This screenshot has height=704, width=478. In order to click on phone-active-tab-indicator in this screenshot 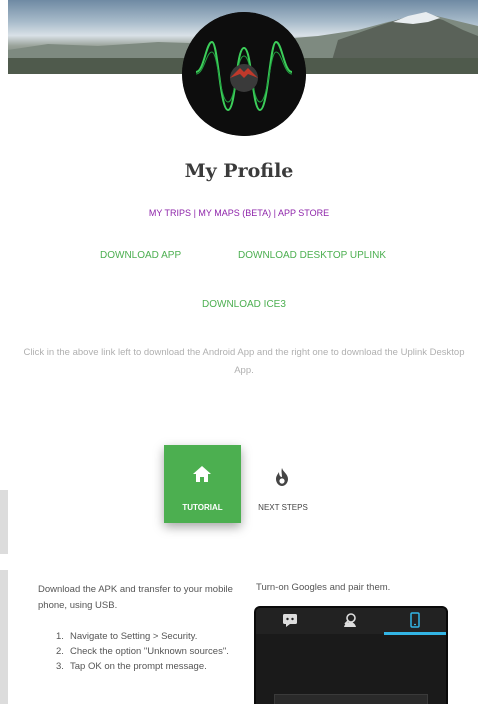, I will do `click(415, 633)`.